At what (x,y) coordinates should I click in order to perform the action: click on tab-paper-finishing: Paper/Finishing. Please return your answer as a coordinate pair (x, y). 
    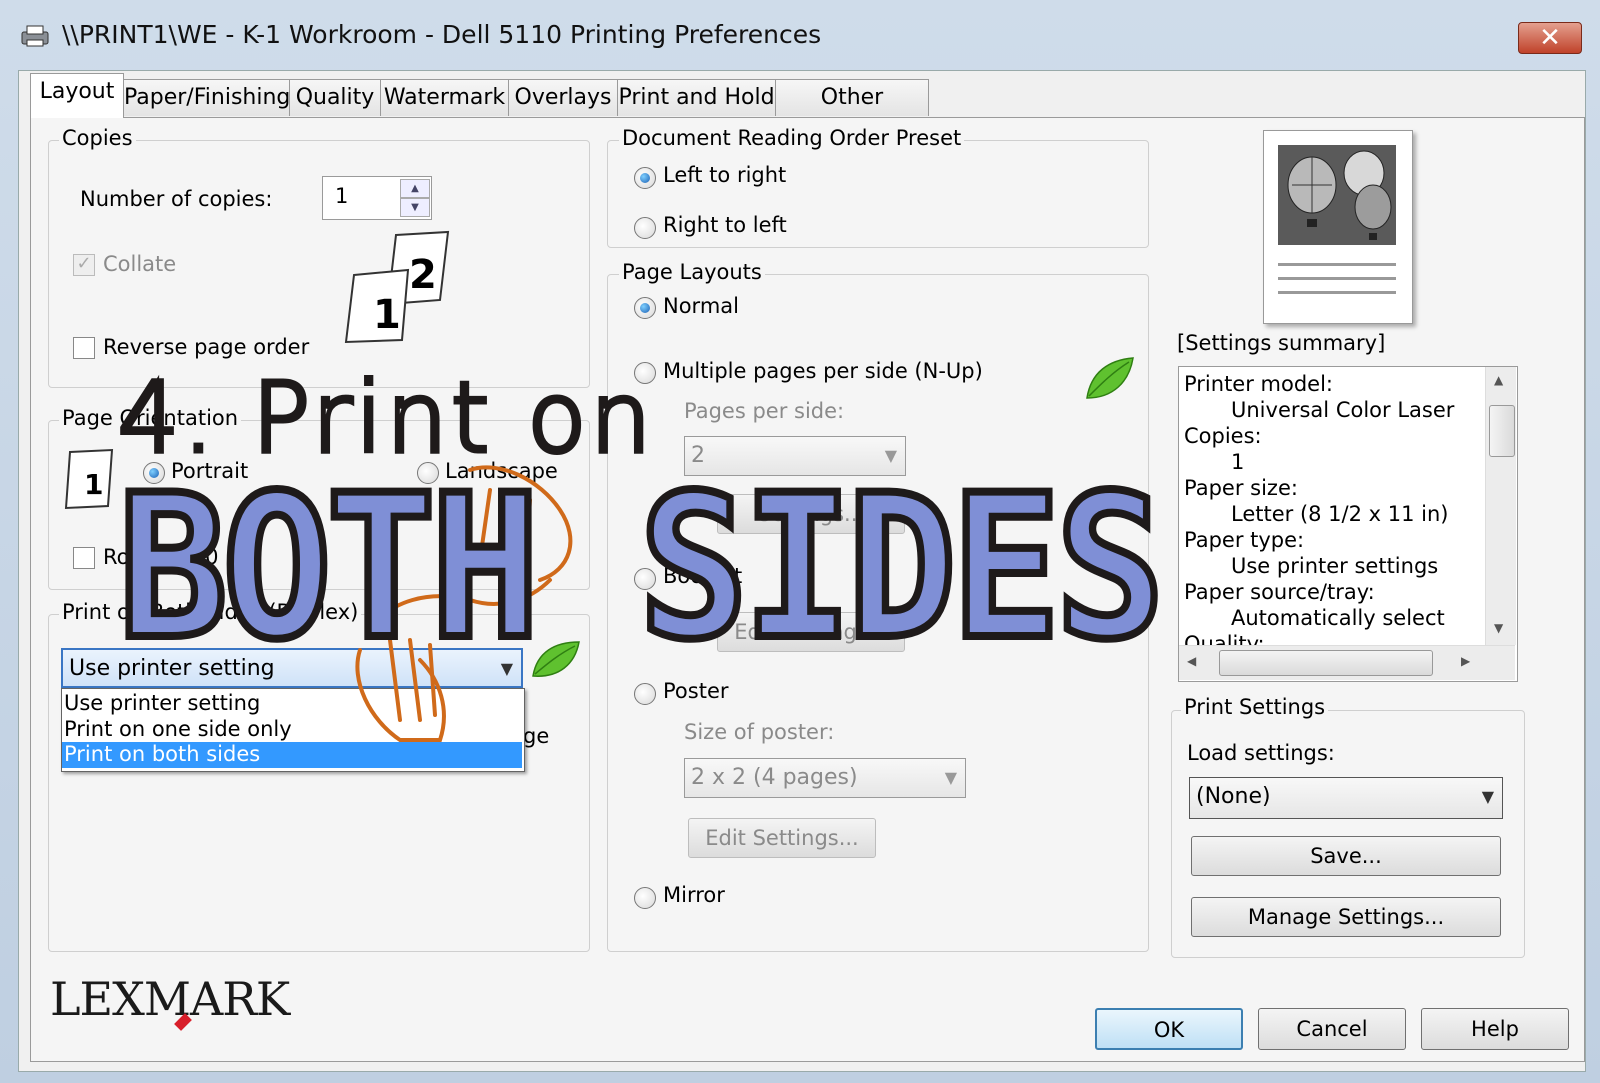
    Looking at the image, I should click on (206, 97).